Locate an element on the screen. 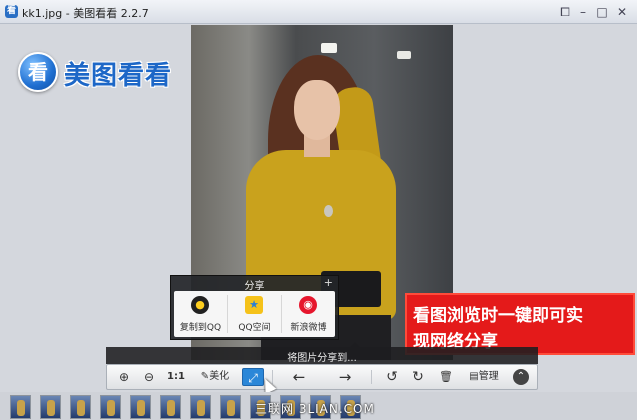 This screenshot has height=420, width=637. rotate-left-button: ↺ is located at coordinates (392, 377).